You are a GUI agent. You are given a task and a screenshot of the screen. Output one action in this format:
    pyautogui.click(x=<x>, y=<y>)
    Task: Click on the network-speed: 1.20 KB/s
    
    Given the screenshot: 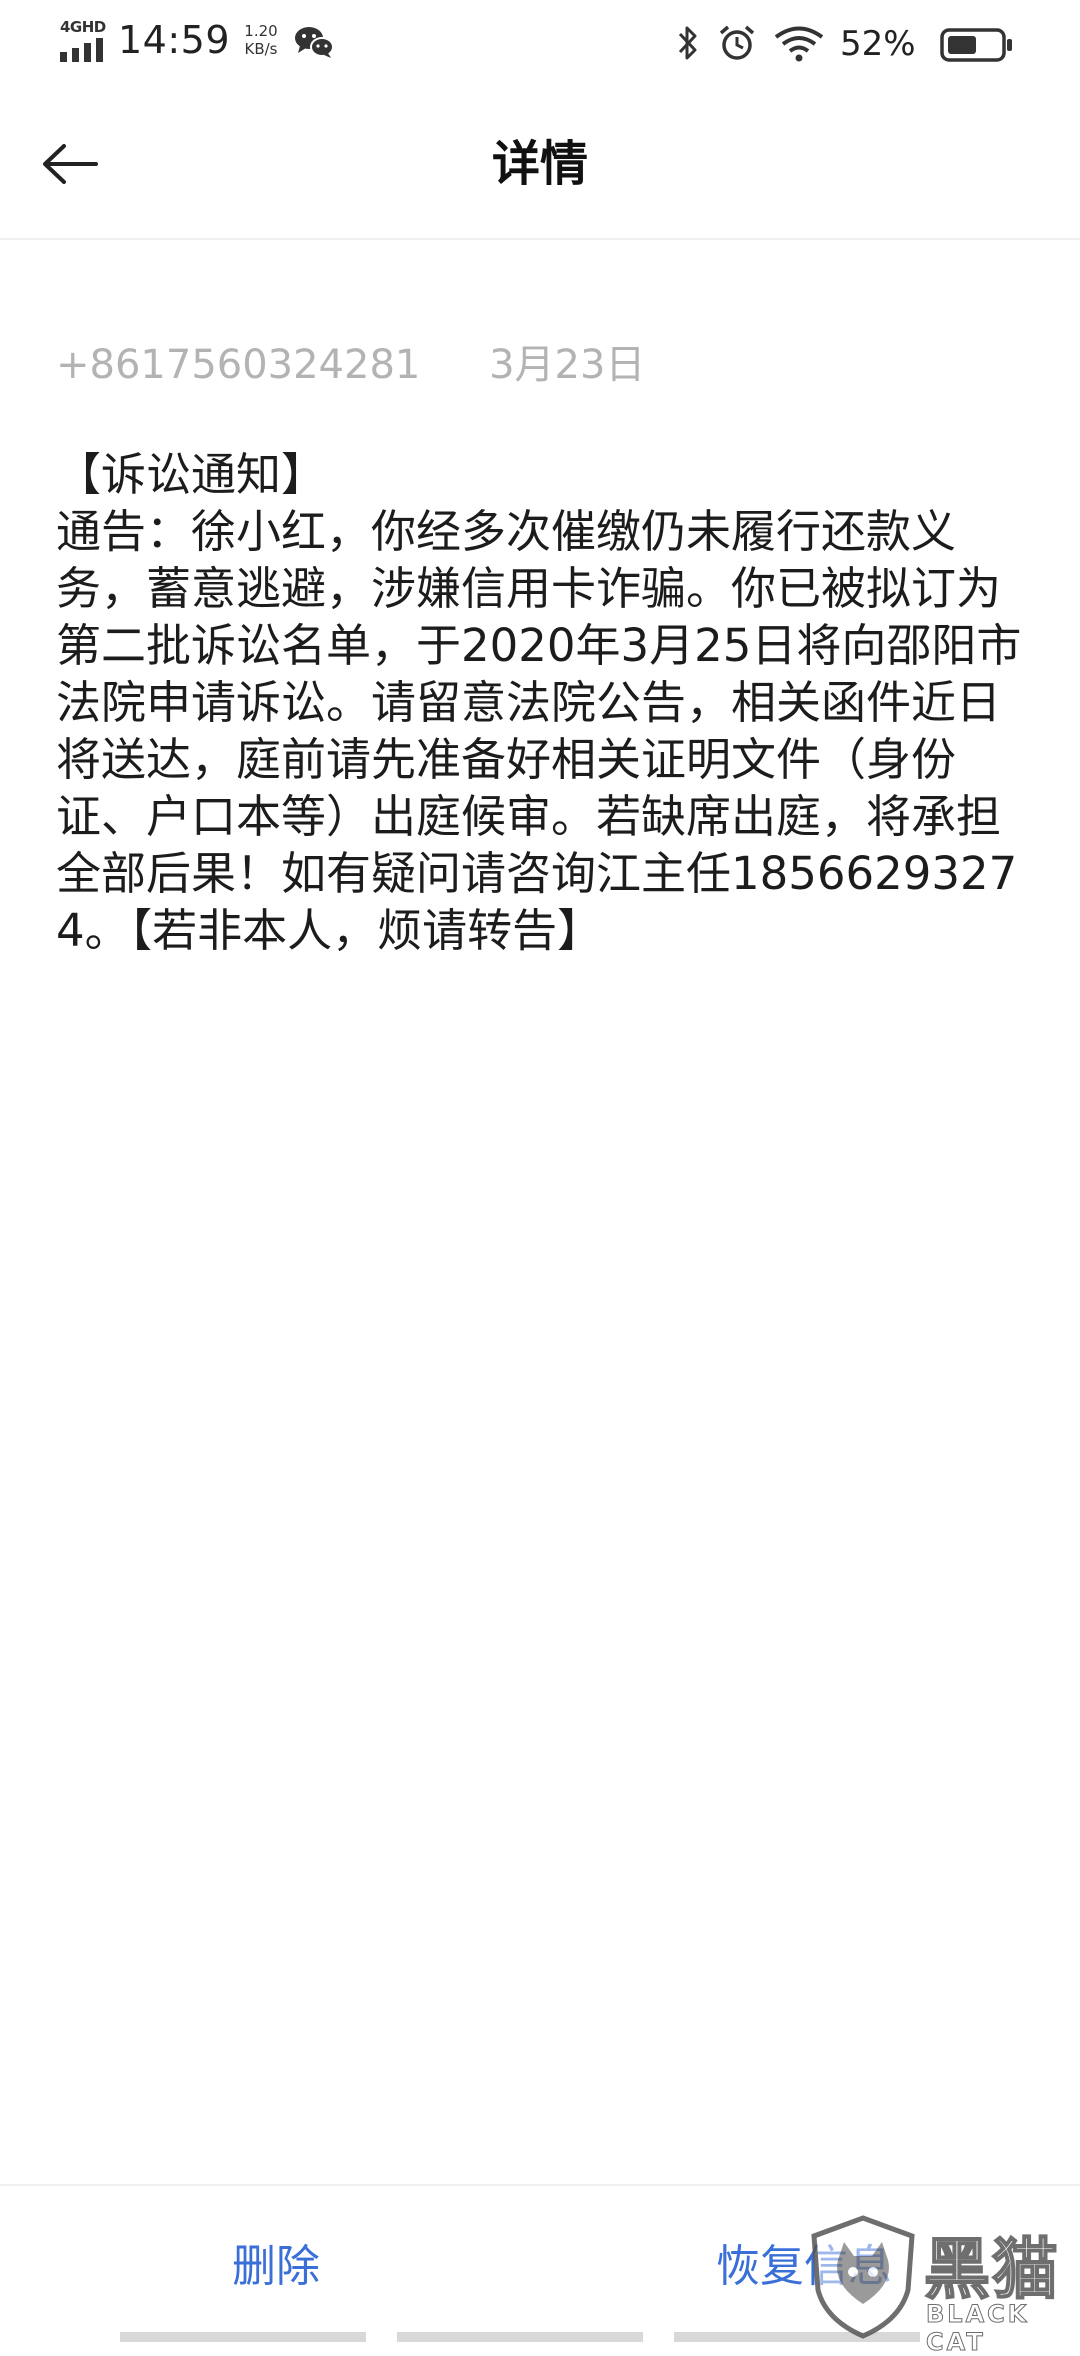 What is the action you would take?
    pyautogui.click(x=261, y=40)
    